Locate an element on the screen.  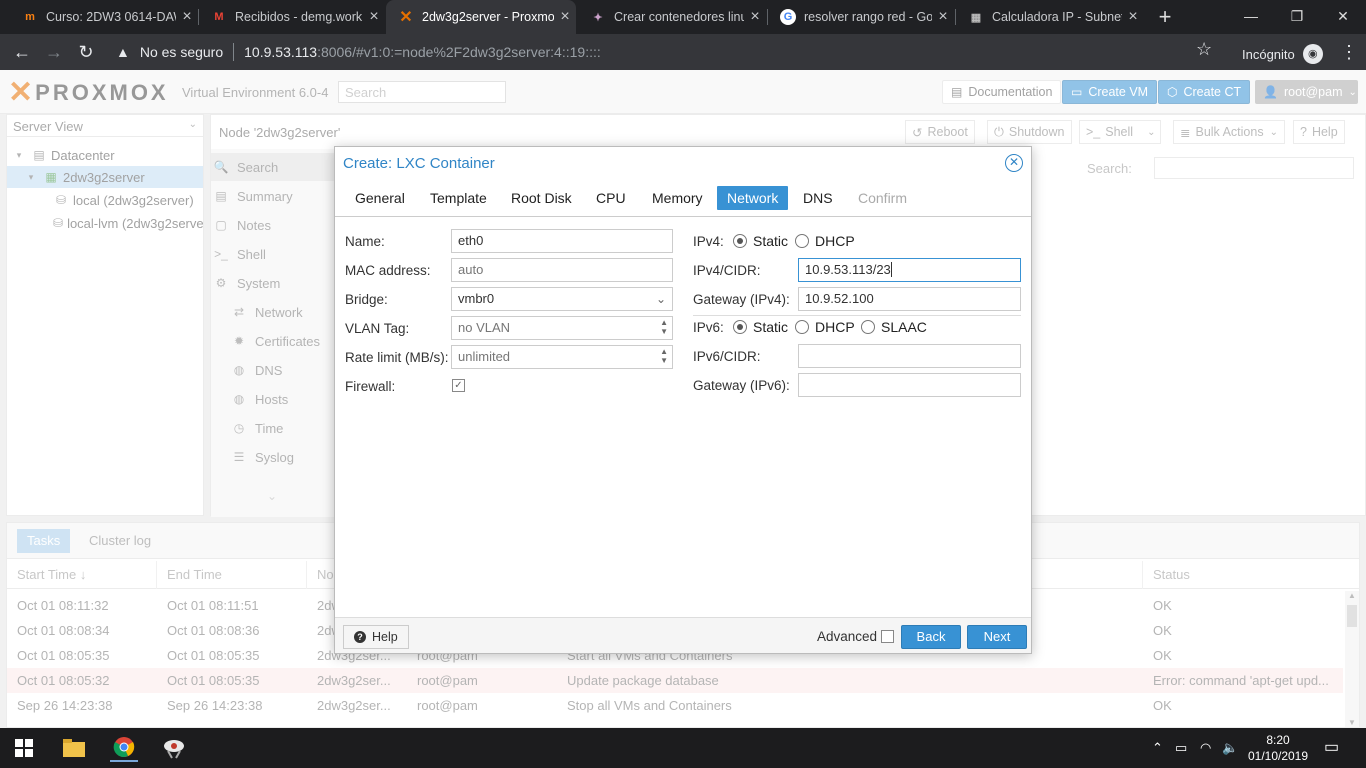
bookmark-star-icon: ☆ is located at coordinates (1204, 49).